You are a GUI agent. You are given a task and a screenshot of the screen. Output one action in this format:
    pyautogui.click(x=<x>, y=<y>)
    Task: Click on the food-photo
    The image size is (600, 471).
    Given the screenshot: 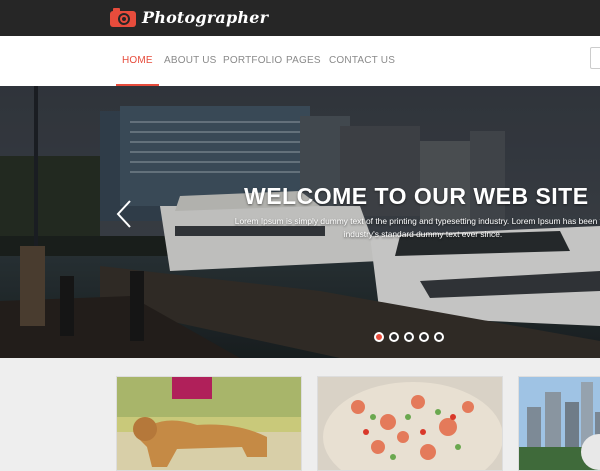 What is the action you would take?
    pyautogui.click(x=410, y=423)
    